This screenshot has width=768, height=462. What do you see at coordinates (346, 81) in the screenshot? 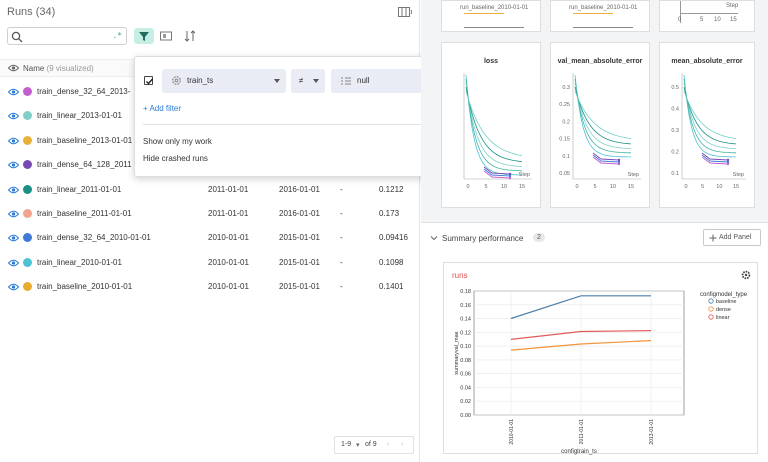
I see `list-icon` at bounding box center [346, 81].